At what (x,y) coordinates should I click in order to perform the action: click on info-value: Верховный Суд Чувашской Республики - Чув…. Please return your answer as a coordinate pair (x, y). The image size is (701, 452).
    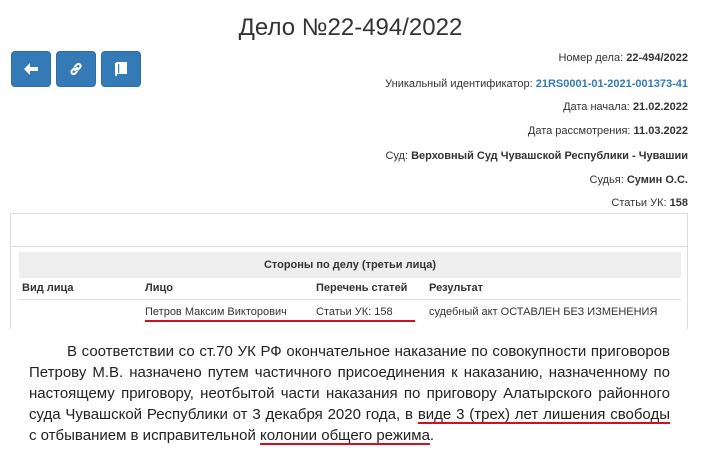
    Looking at the image, I should click on (549, 156).